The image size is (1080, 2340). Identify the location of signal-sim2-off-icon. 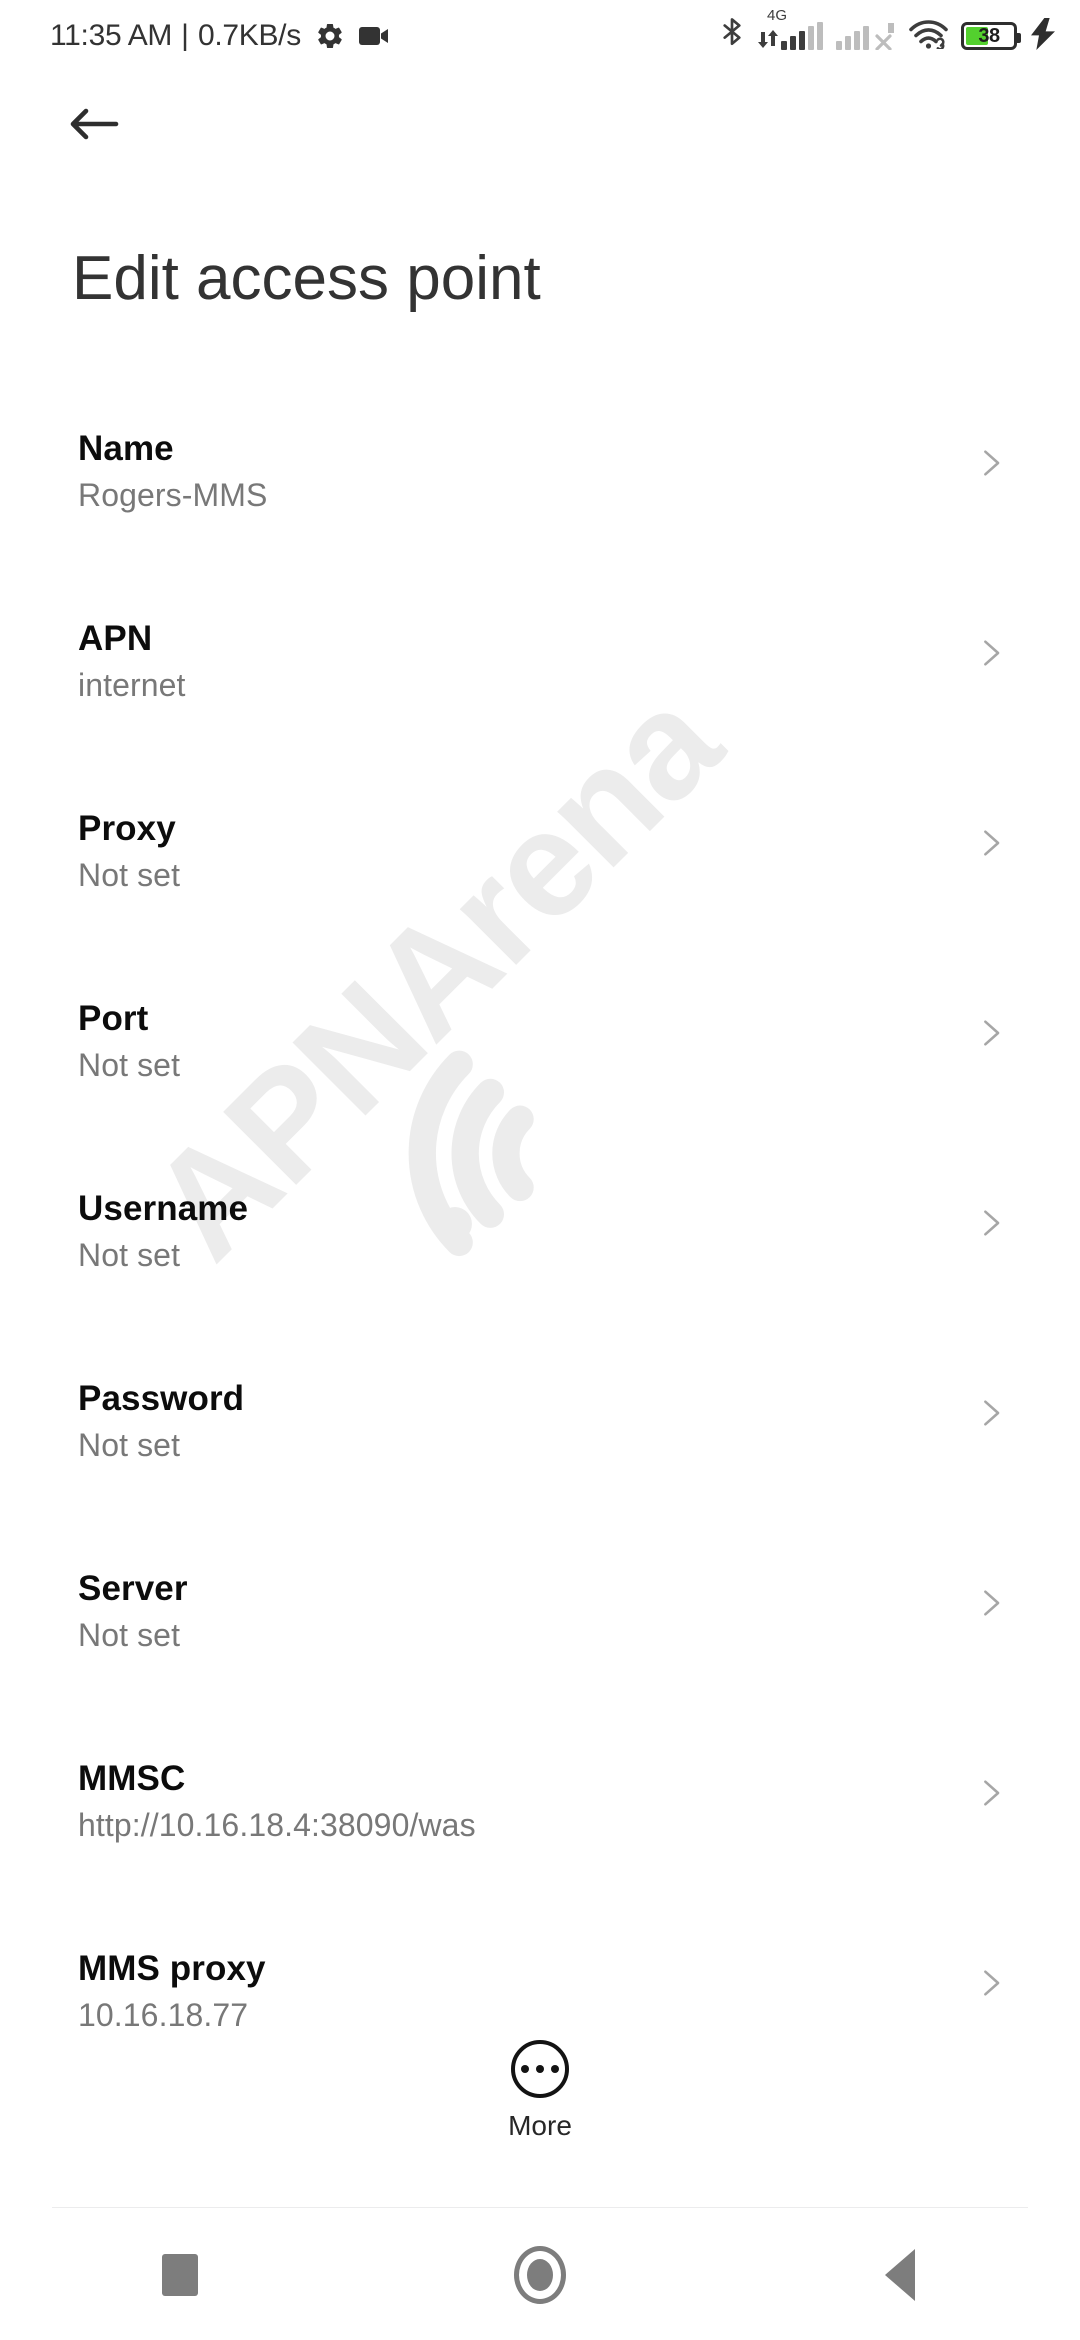
(865, 36).